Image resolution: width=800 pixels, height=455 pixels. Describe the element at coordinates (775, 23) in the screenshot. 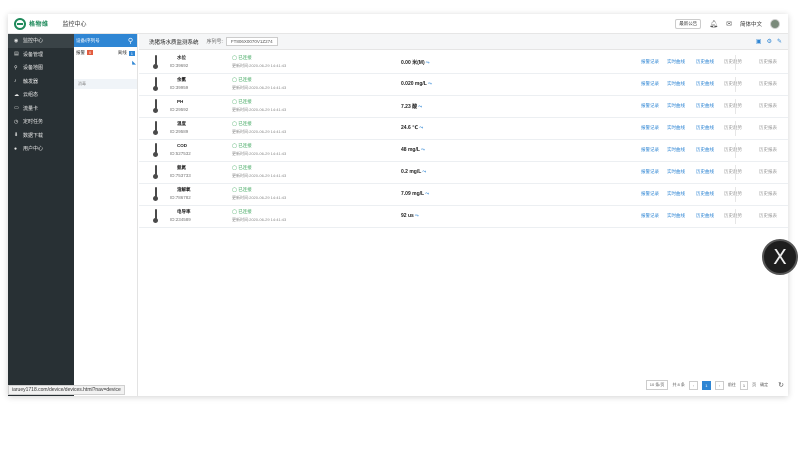

I see `avatar` at that location.